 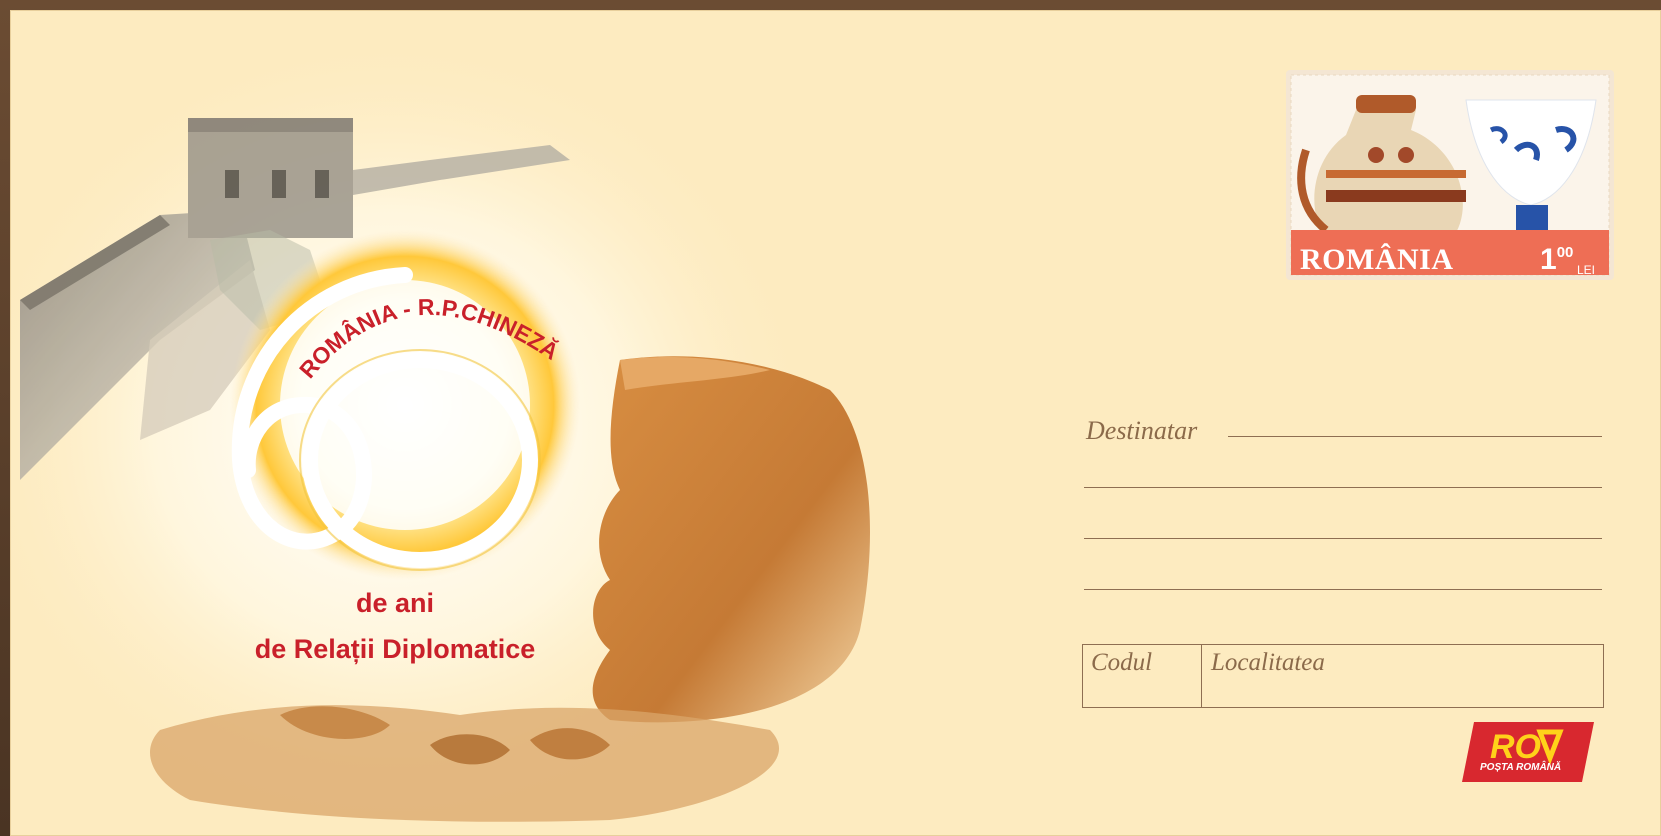 What do you see at coordinates (1142, 430) in the screenshot?
I see `recipient-label: Destinatar` at bounding box center [1142, 430].